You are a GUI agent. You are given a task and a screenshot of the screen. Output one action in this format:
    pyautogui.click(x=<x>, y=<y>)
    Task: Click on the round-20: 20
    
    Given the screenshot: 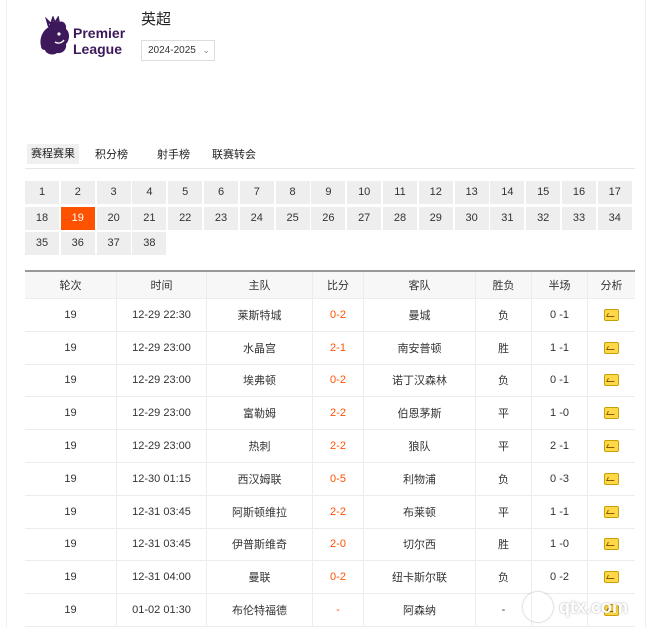 What is the action you would take?
    pyautogui.click(x=113, y=218)
    